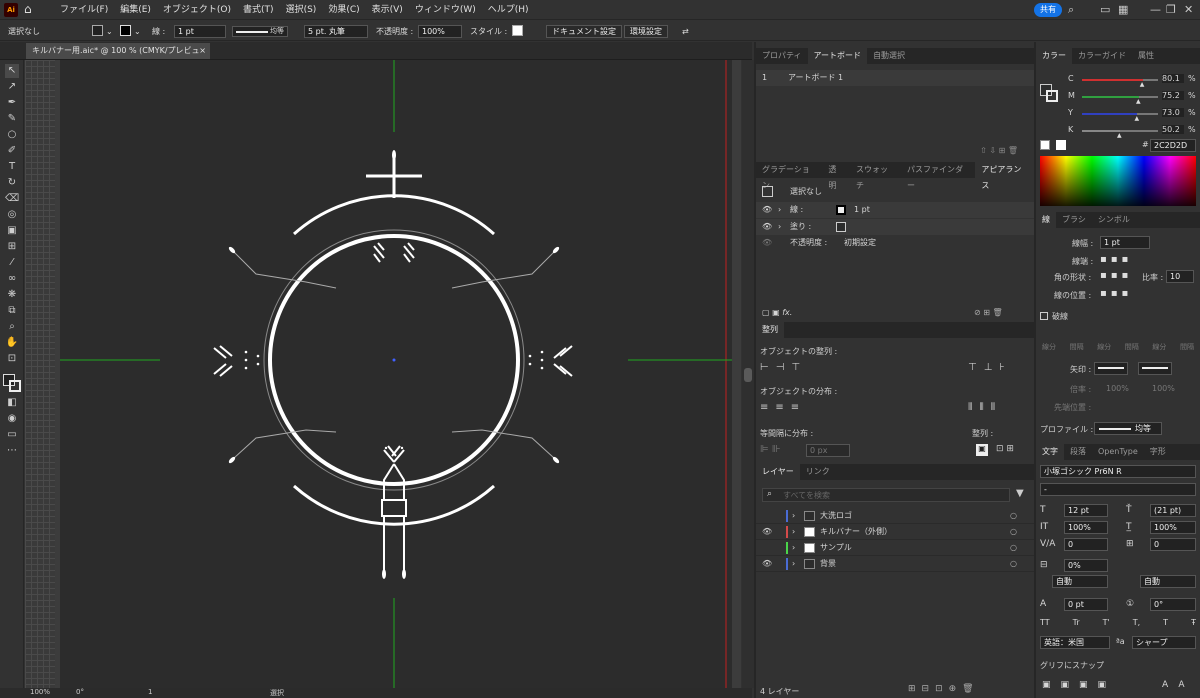  Describe the element at coordinates (836, 176) in the screenshot. I see `tab-transparency: 透明` at that location.